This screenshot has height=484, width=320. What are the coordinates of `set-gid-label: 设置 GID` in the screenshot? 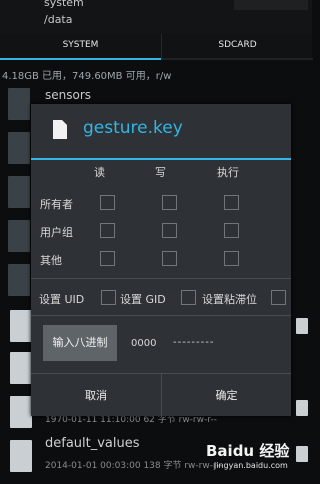 It's located at (143, 299).